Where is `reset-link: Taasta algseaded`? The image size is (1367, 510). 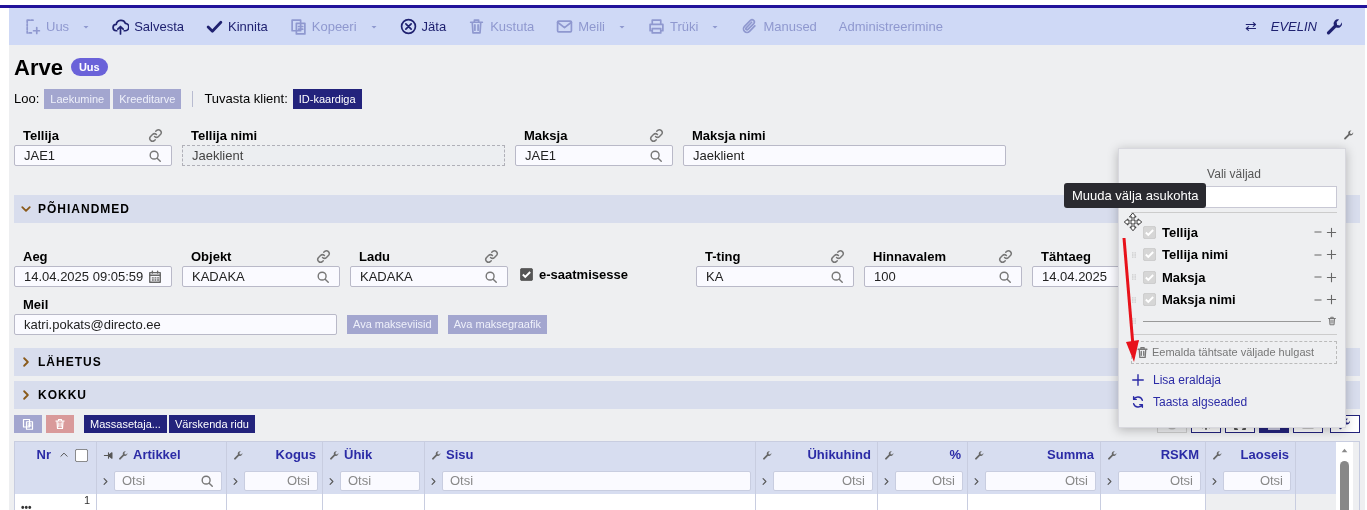 reset-link: Taasta algseaded is located at coordinates (1189, 402).